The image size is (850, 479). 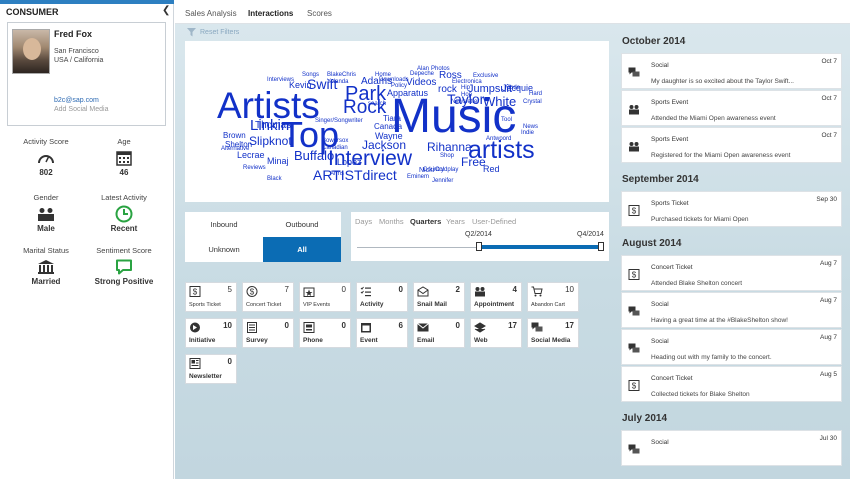 I want to click on cloud-word: Videos, so click(x=421, y=83).